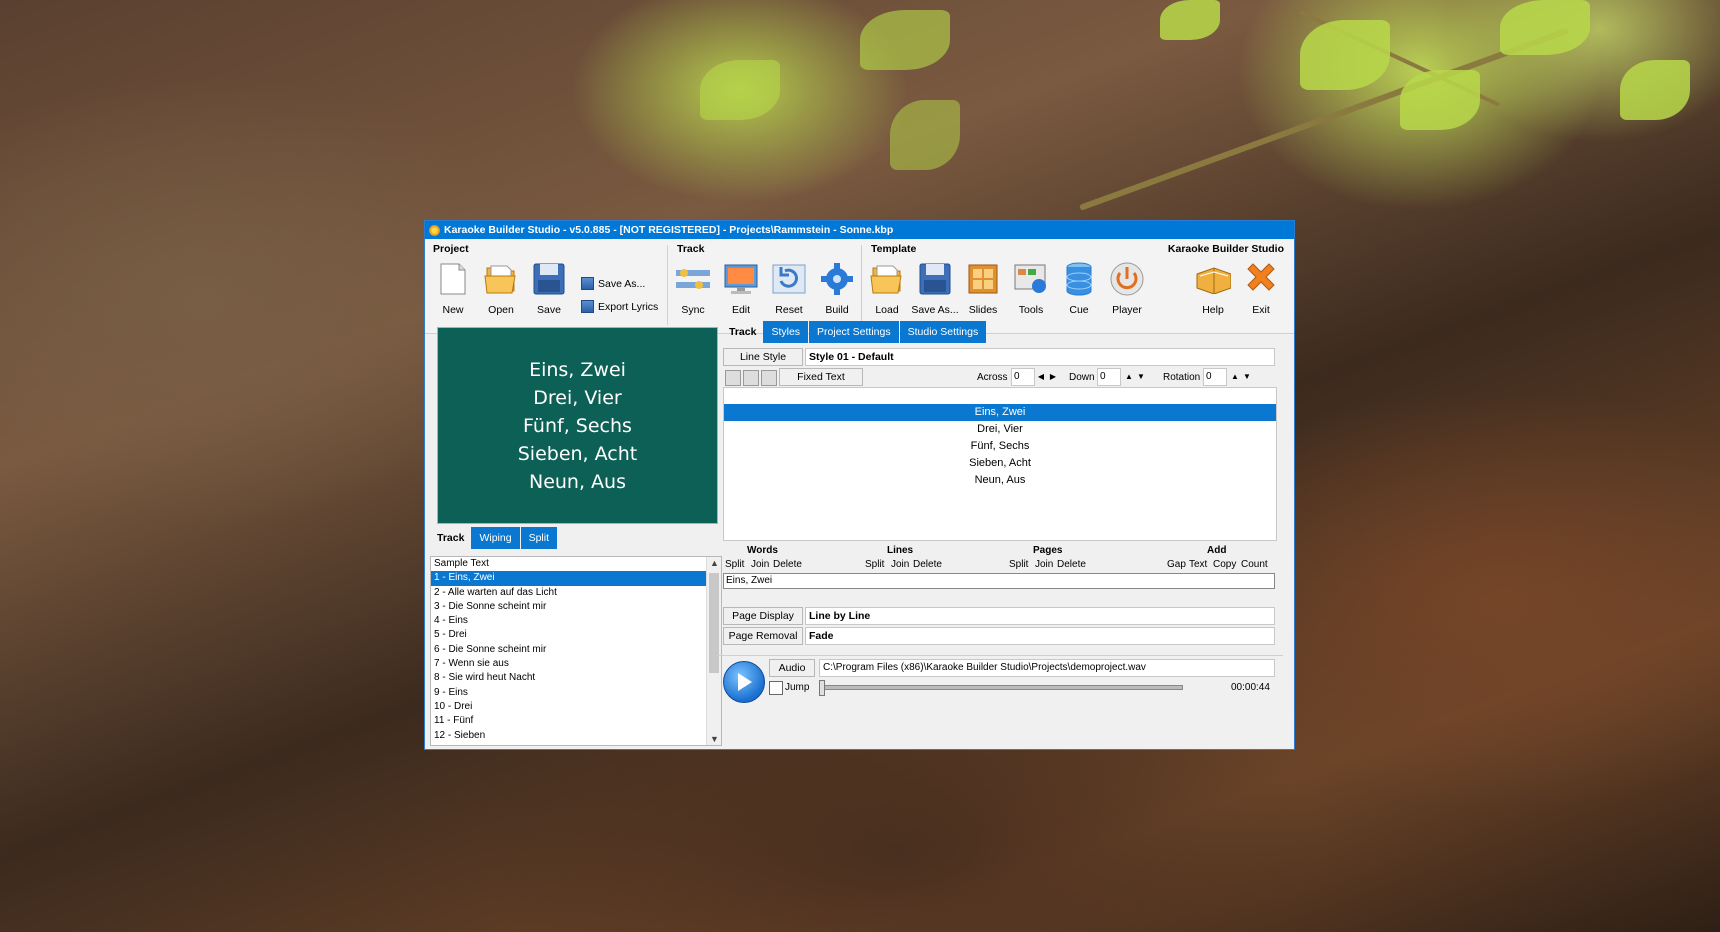  What do you see at coordinates (1040, 636) in the screenshot?
I see `page-removal-value: Fade` at bounding box center [1040, 636].